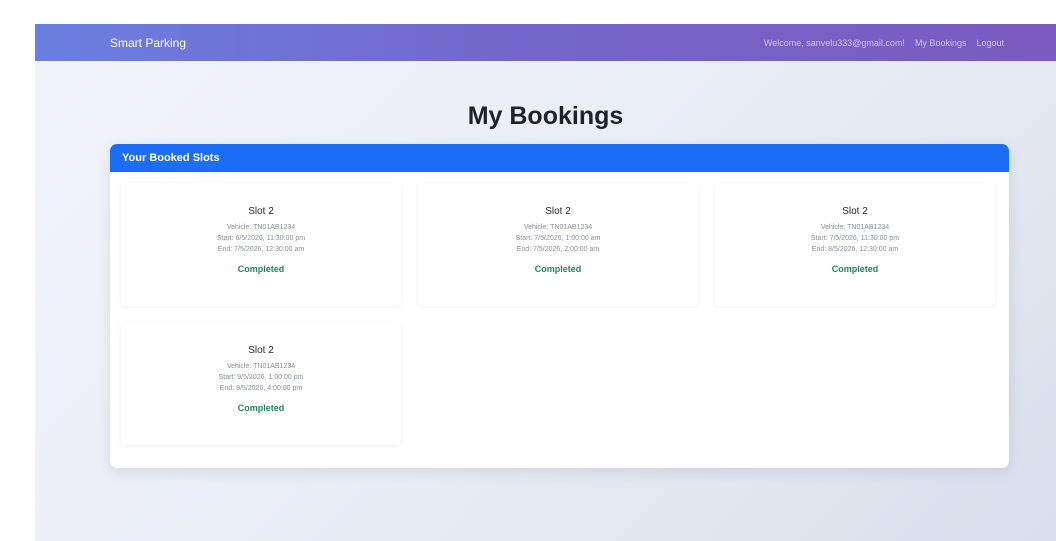 This screenshot has height=541, width=1056. Describe the element at coordinates (990, 43) in the screenshot. I see `logout-link: Logout` at that location.